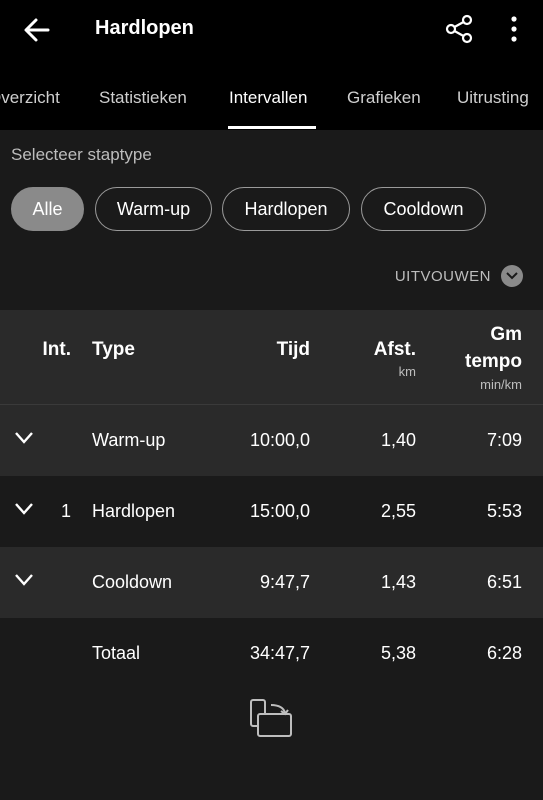 The width and height of the screenshot is (543, 800). What do you see at coordinates (47, 209) in the screenshot?
I see `chip-alle: Alle` at bounding box center [47, 209].